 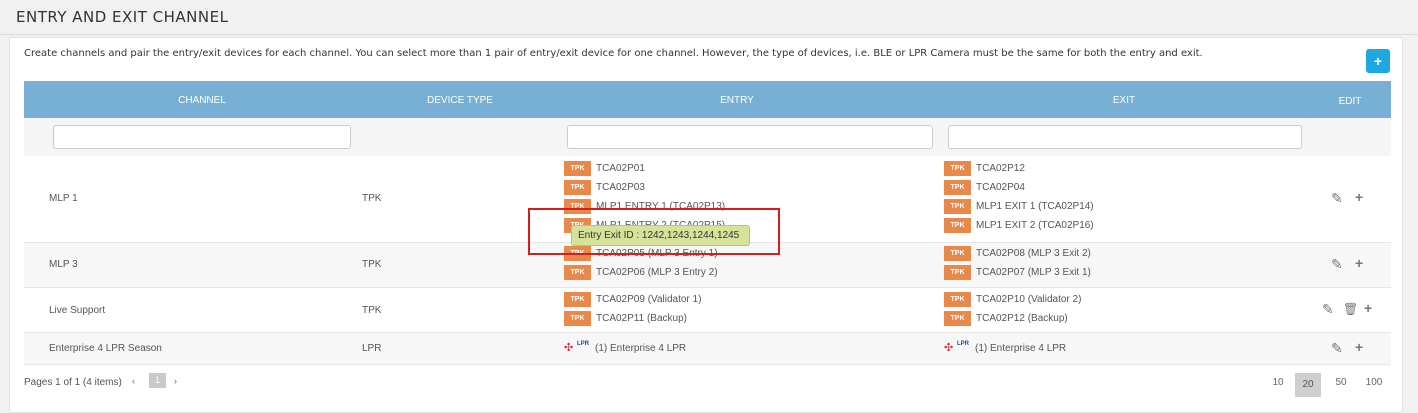 What do you see at coordinates (105, 348) in the screenshot?
I see `channel-name: Enterprise 4 LPR Season` at bounding box center [105, 348].